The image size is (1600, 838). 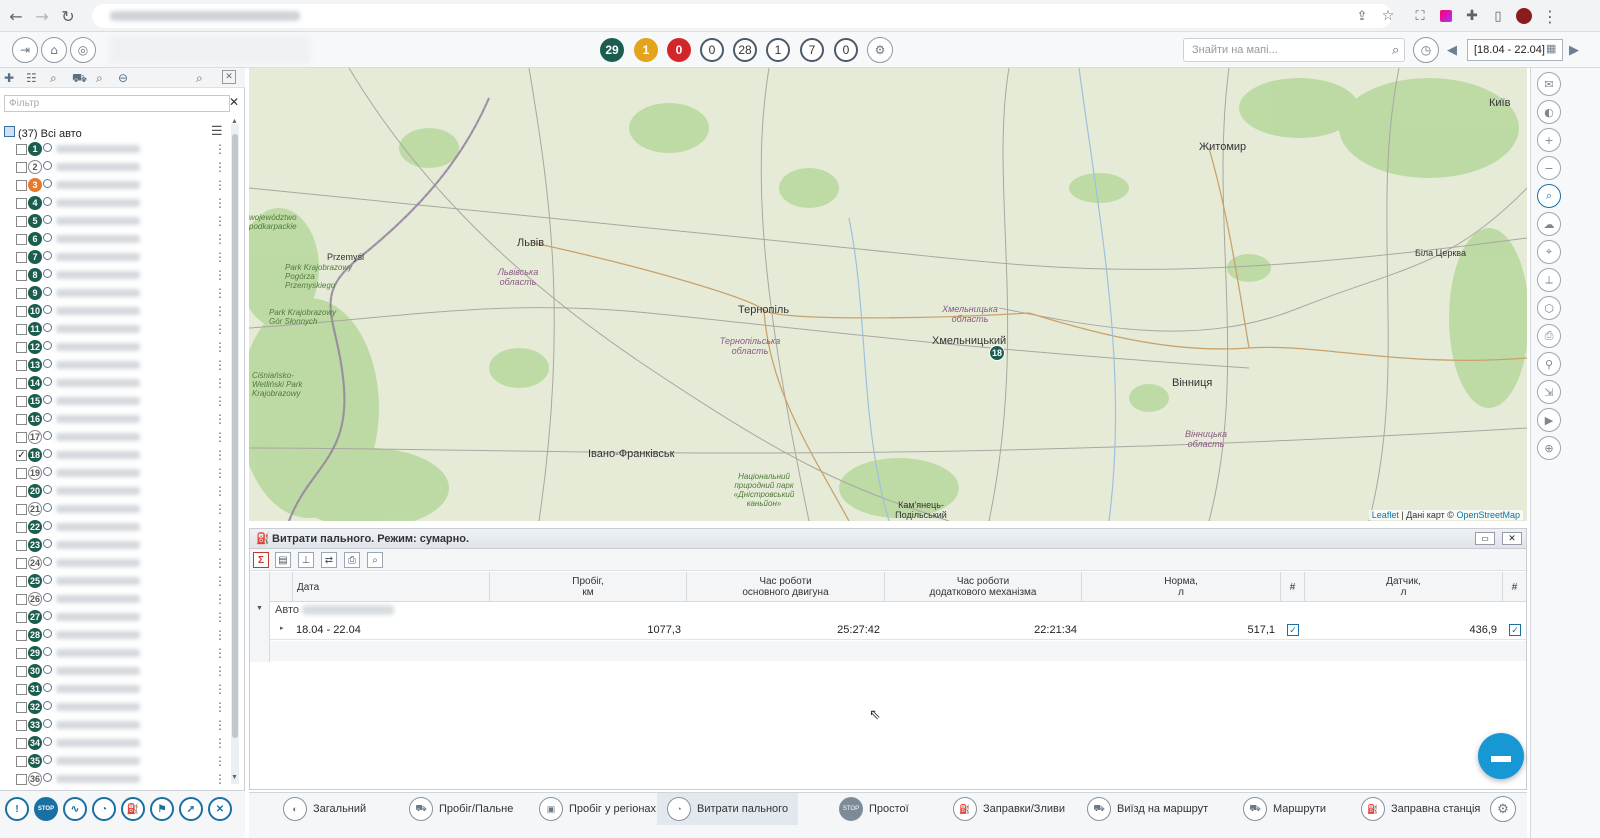 I want to click on flag-icon: ⚑, so click(x=162, y=809).